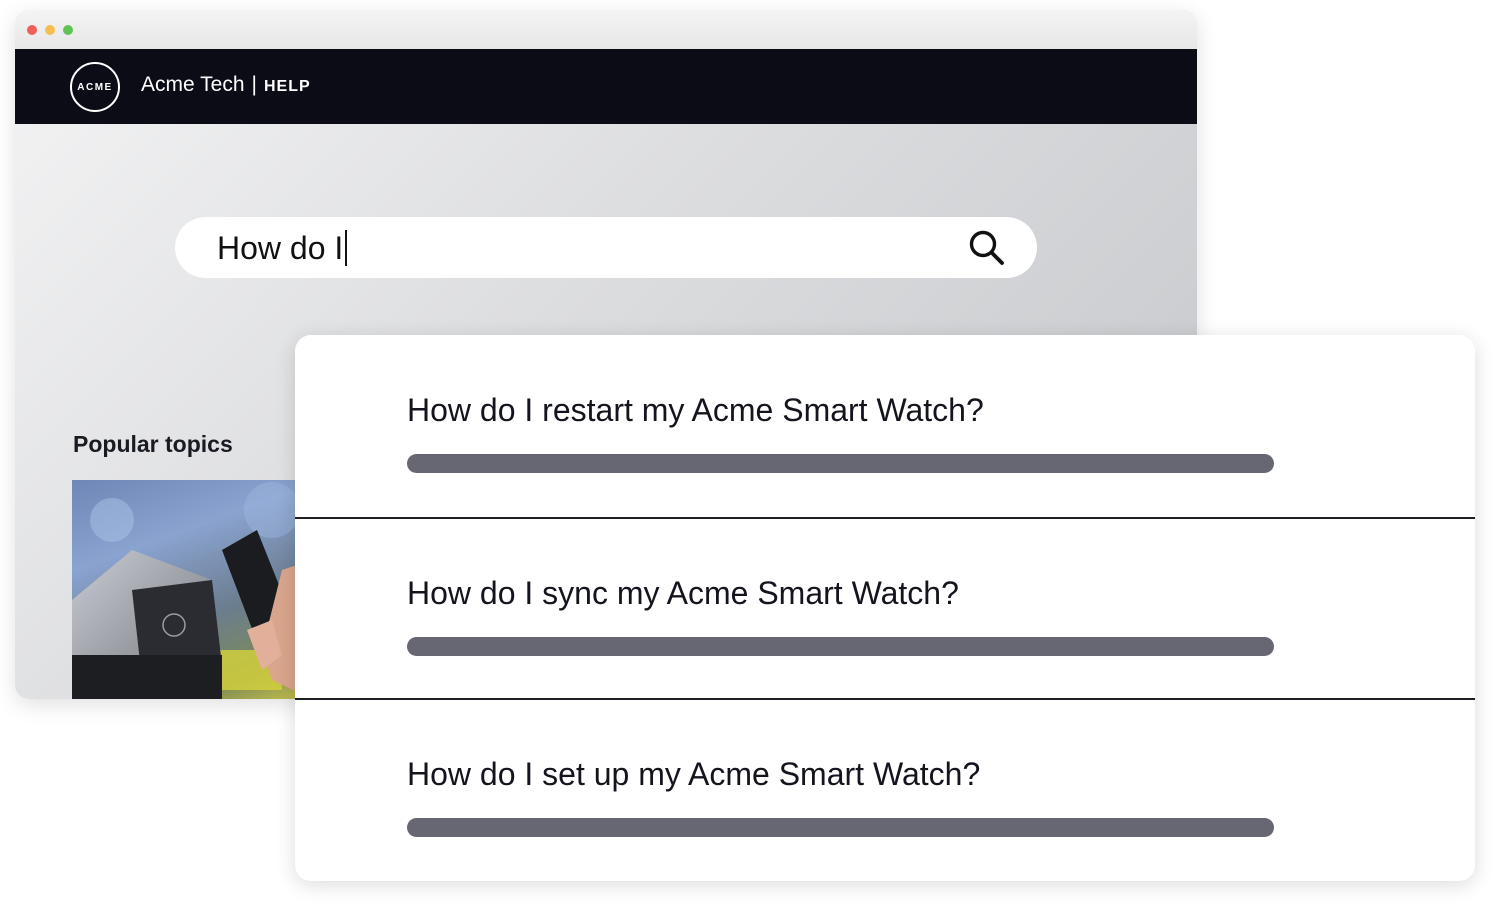 This screenshot has width=1500, height=909. I want to click on brand-section: HELP, so click(287, 86).